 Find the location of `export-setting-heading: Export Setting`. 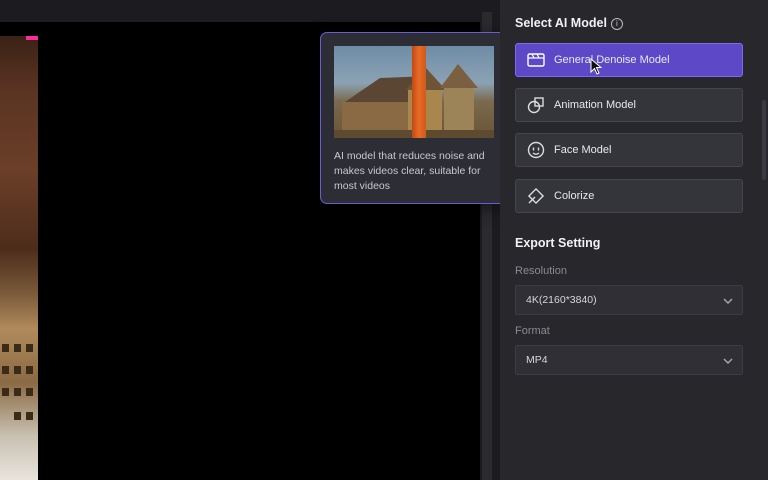

export-setting-heading: Export Setting is located at coordinates (558, 243).